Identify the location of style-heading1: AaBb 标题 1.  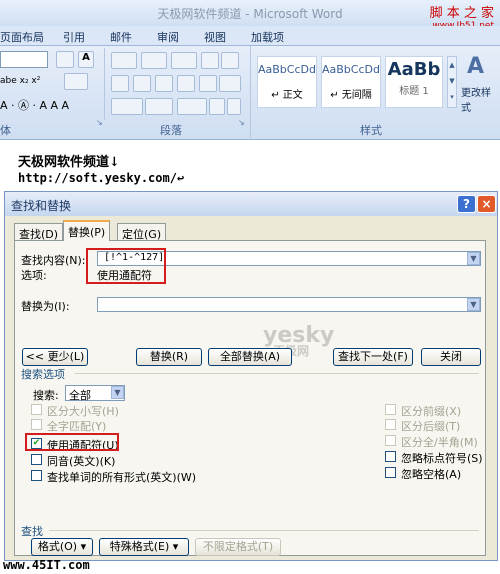
(414, 82).